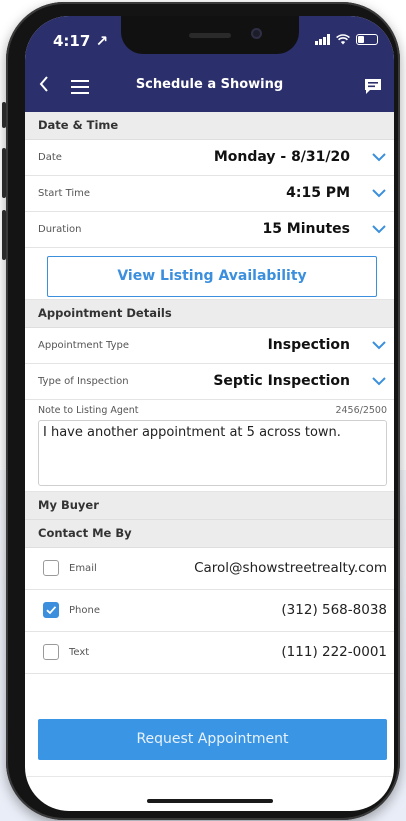 The height and width of the screenshot is (821, 406). Describe the element at coordinates (212, 739) in the screenshot. I see `request-appointment-button: Request Appointment` at that location.